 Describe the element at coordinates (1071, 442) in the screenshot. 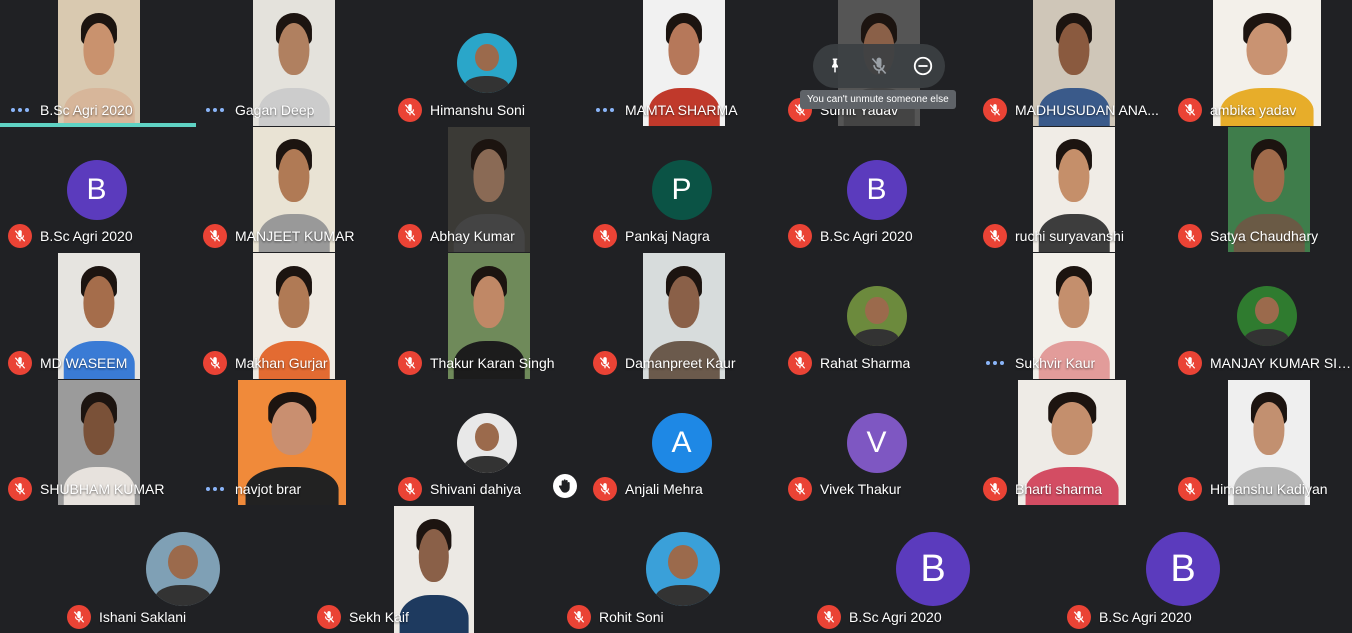

I see `participant-tile: Bharti sharma` at that location.